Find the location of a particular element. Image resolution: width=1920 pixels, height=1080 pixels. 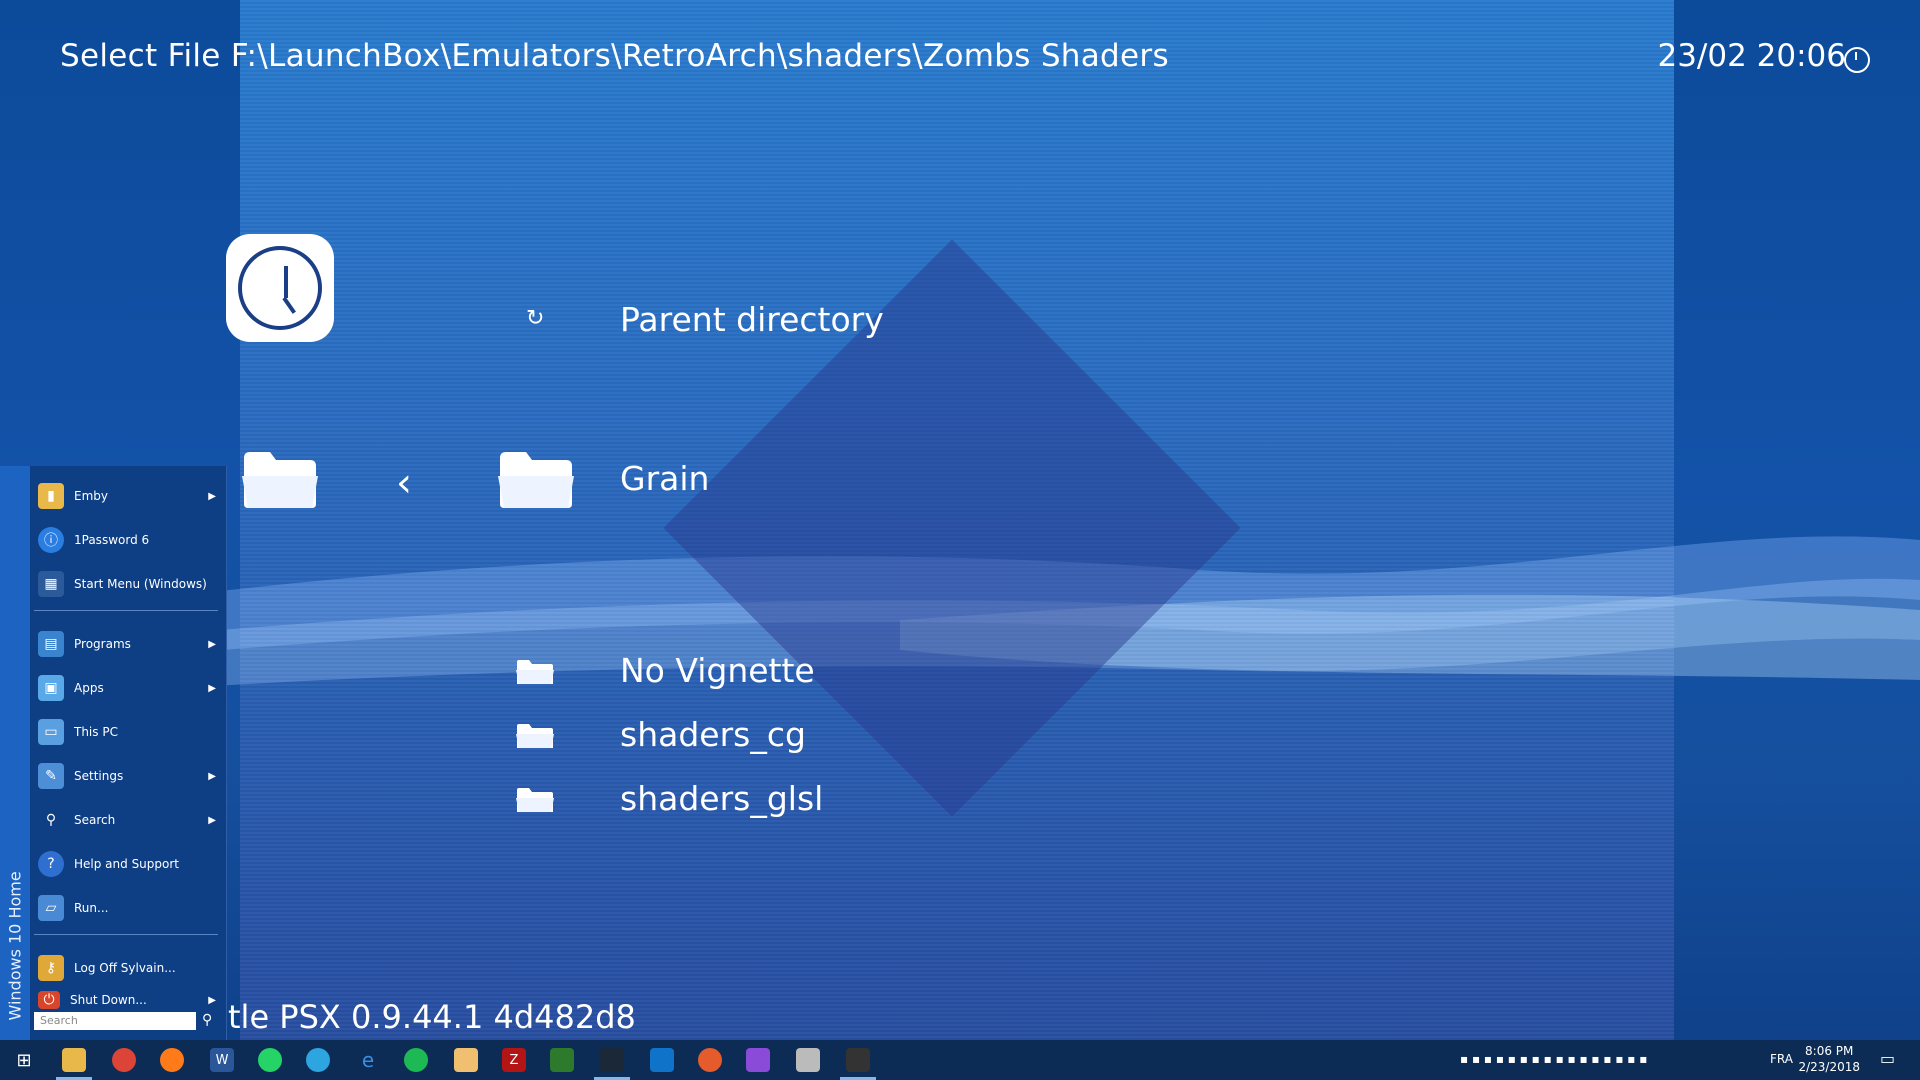

onepassword-icon: ⓘ is located at coordinates (51, 540).